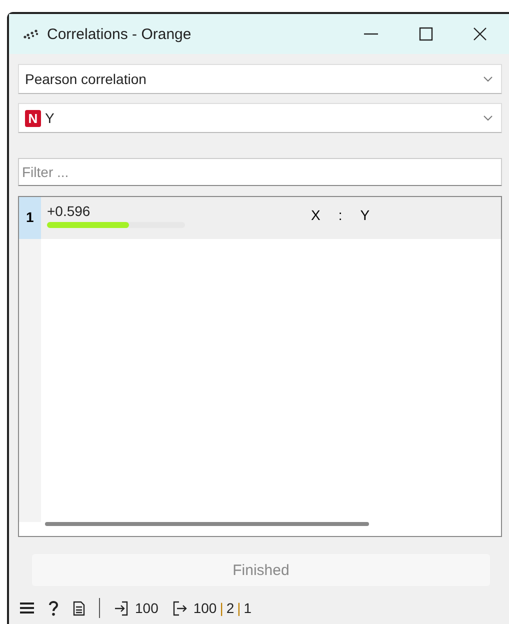 The height and width of the screenshot is (624, 509). Describe the element at coordinates (79, 608) in the screenshot. I see `document-icon` at that location.